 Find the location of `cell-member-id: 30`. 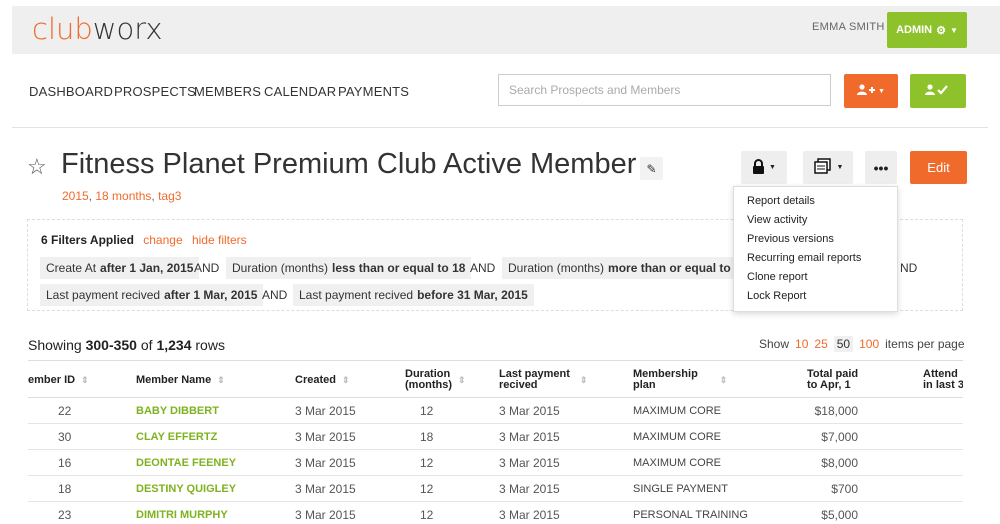

cell-member-id: 30 is located at coordinates (65, 437).